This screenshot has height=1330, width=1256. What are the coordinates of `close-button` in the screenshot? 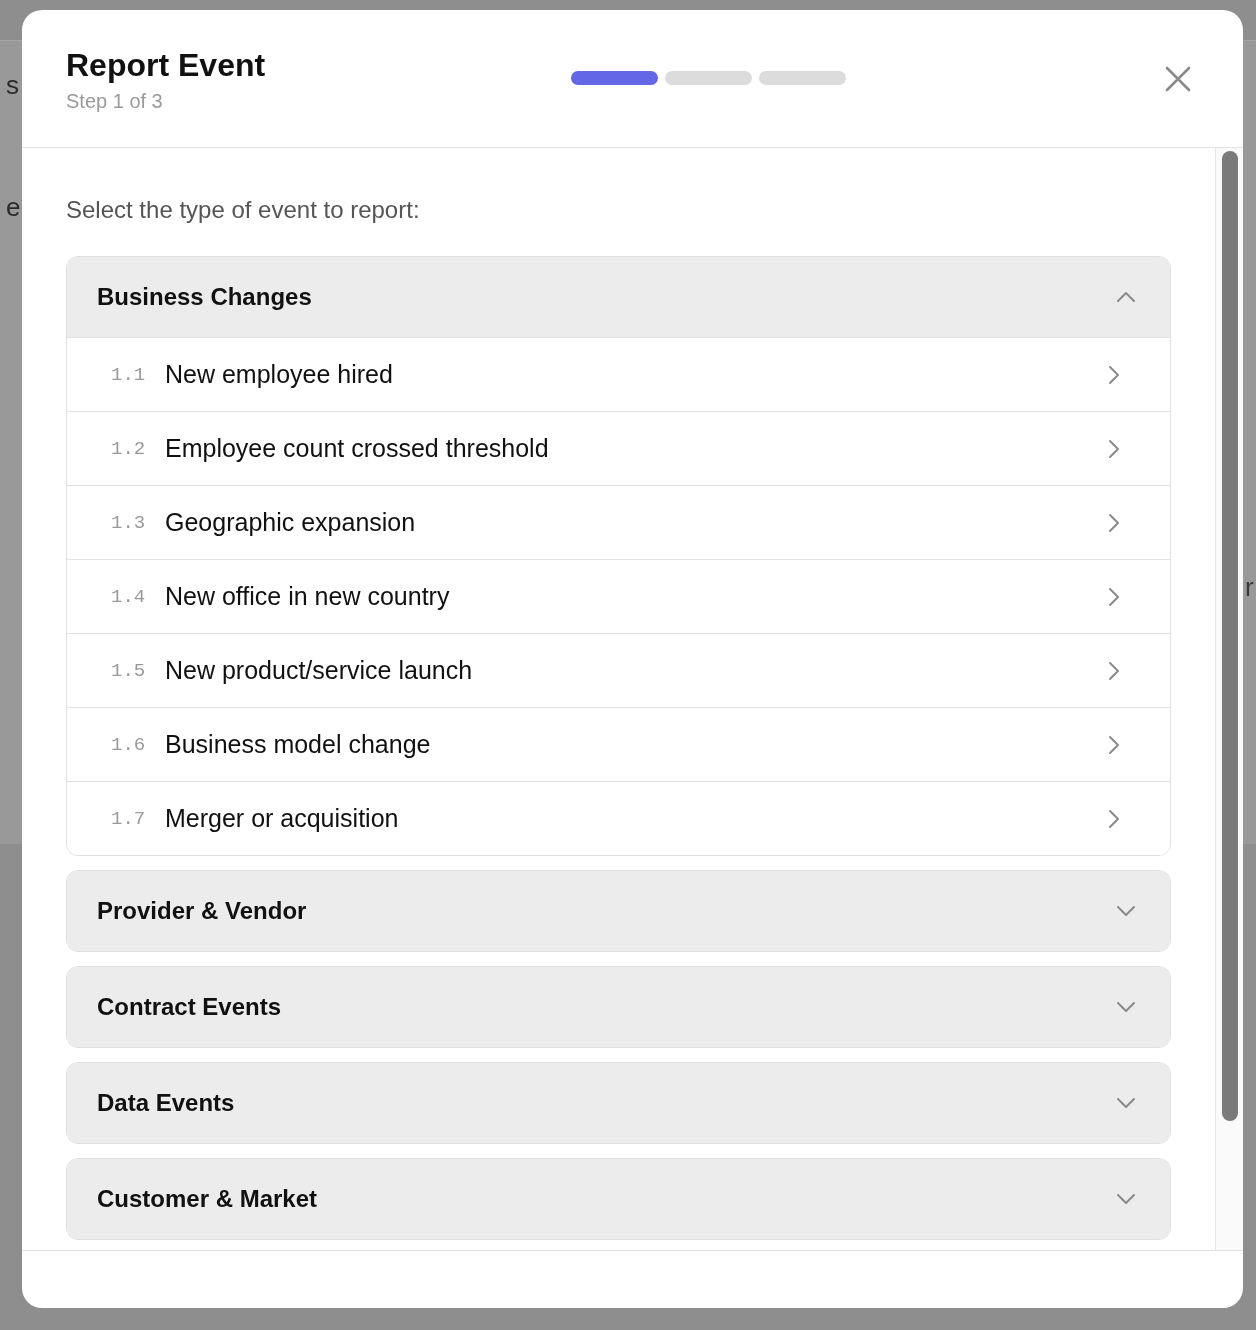 It's located at (1178, 79).